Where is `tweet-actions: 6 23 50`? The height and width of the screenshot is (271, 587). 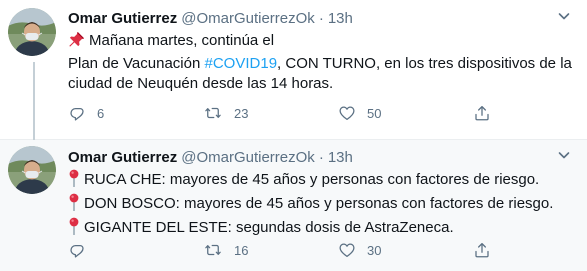 tweet-actions: 6 23 50 is located at coordinates (318, 113).